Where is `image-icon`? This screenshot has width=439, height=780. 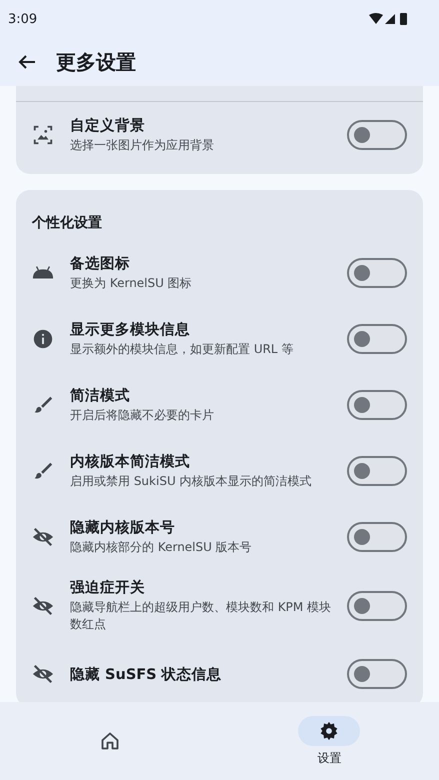
image-icon is located at coordinates (43, 135).